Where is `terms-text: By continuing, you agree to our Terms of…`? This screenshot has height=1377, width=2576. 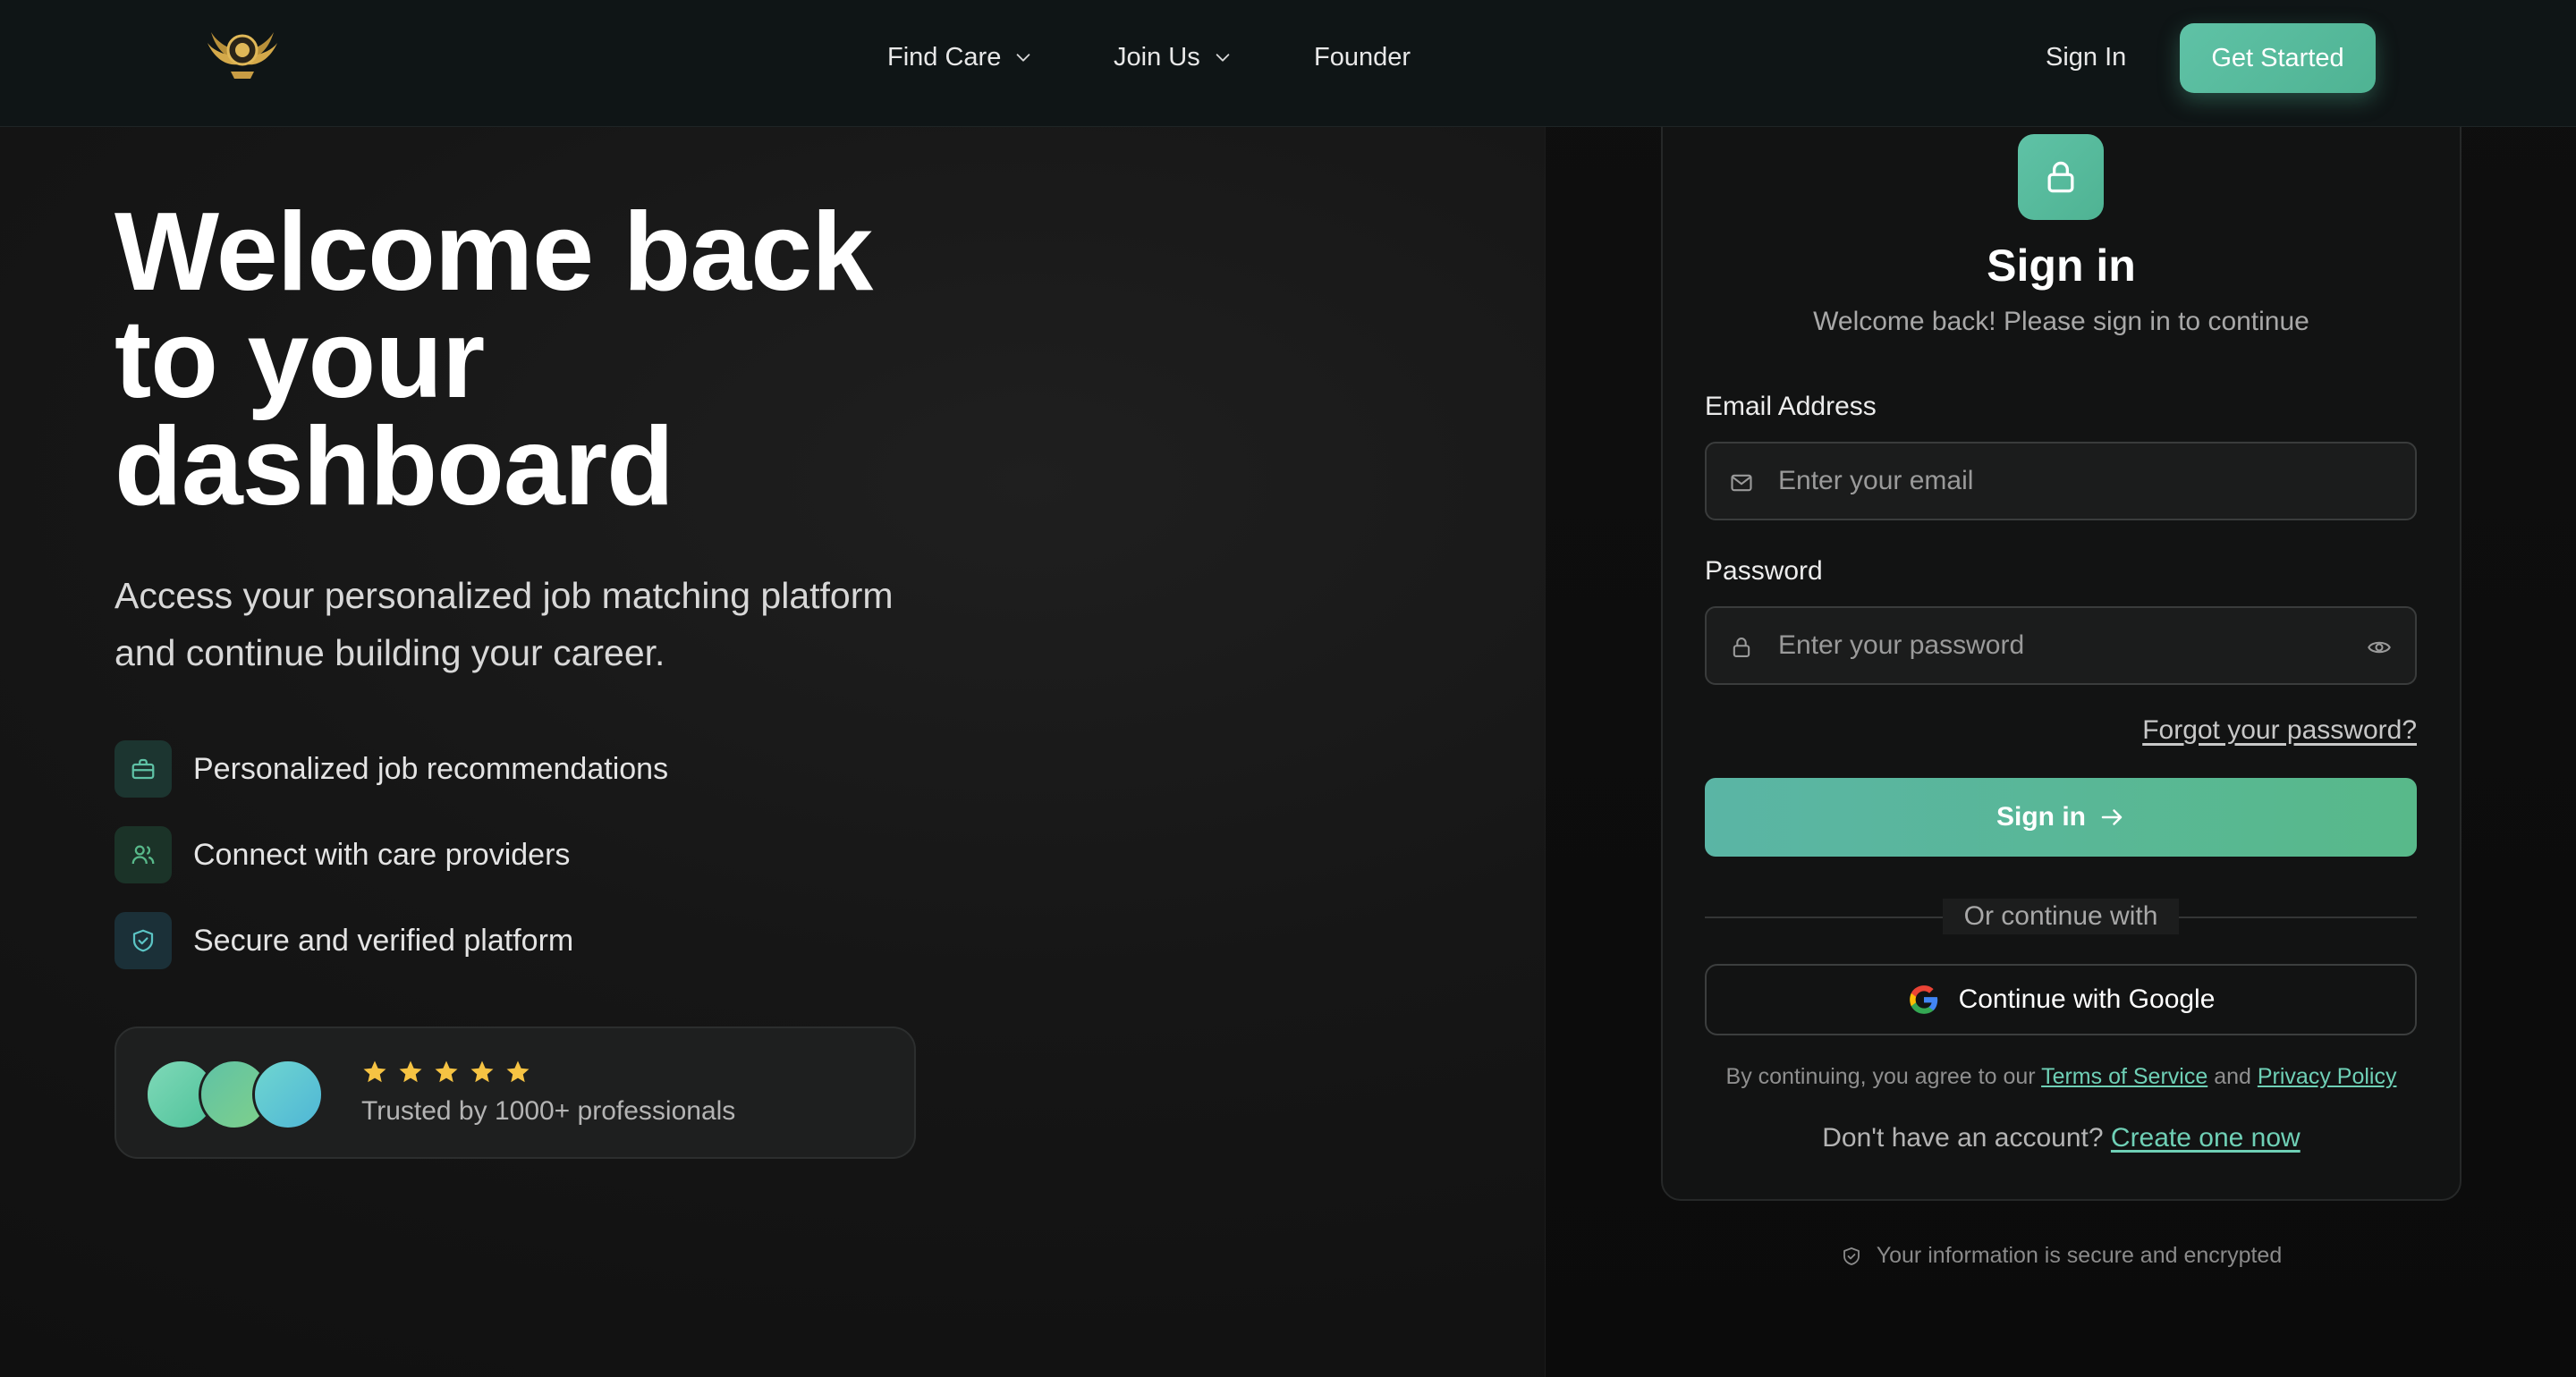 terms-text: By continuing, you agree to our Terms of… is located at coordinates (2061, 1077).